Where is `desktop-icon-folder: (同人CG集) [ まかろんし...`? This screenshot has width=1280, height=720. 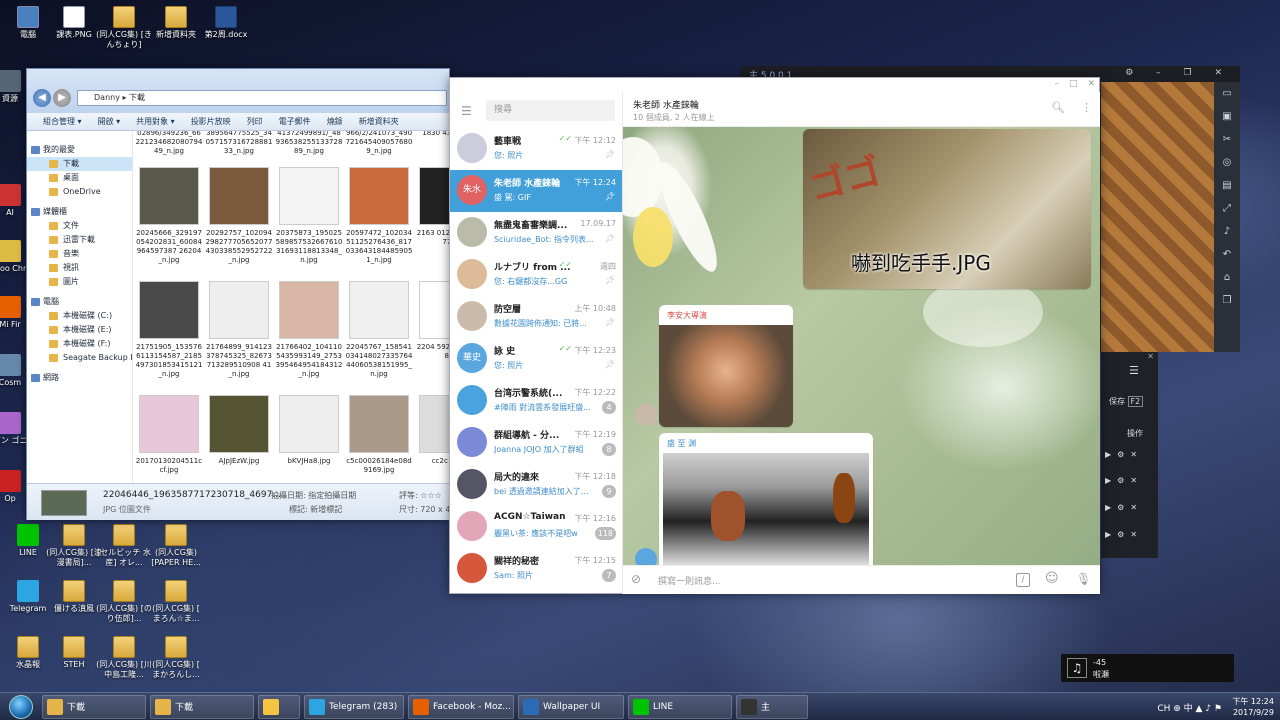 desktop-icon-folder: (同人CG集) [ まかろんし... is located at coordinates (176, 658).